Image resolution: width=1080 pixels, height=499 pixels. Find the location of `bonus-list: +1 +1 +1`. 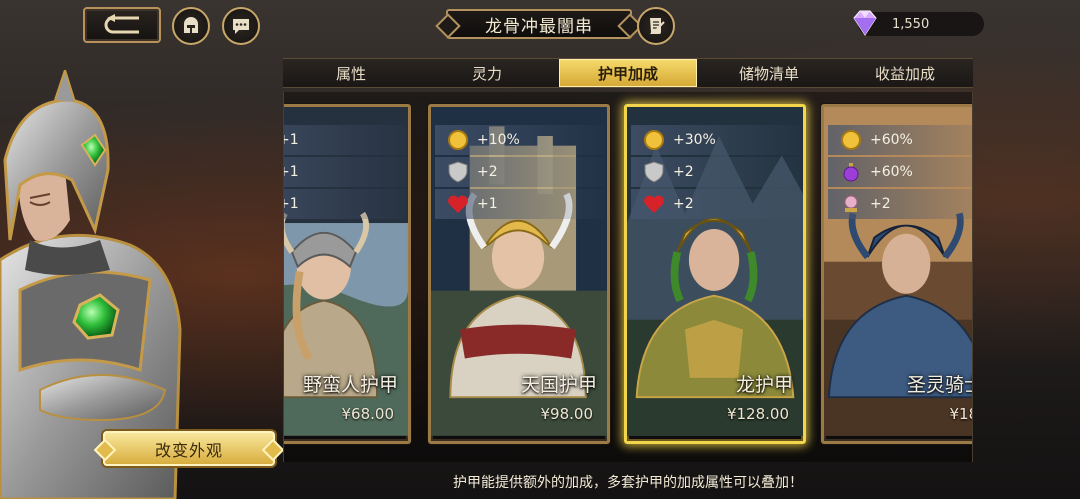

bonus-list: +1 +1 +1 is located at coordinates (345, 173).